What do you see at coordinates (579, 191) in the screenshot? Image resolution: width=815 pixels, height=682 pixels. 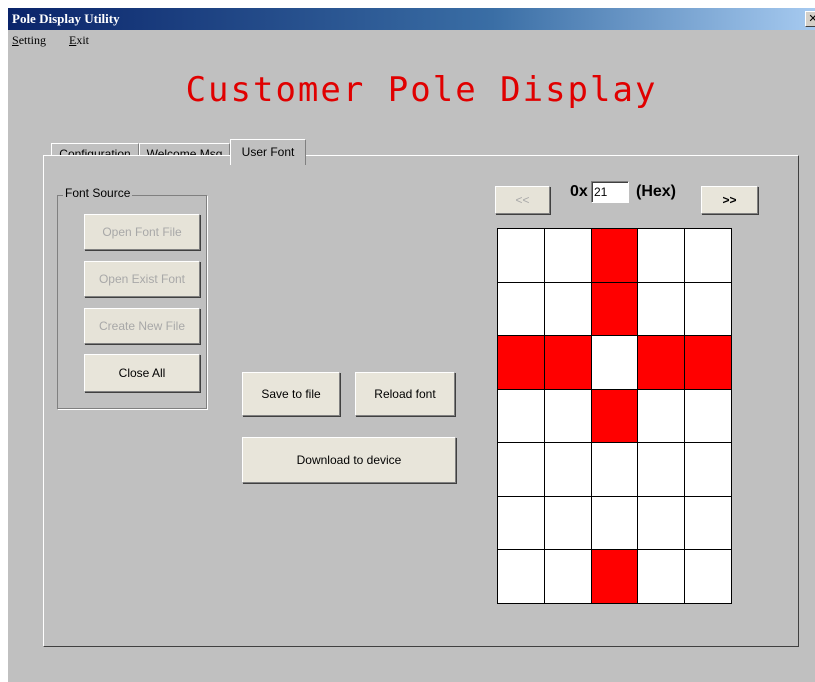 I see `hex-prefix-label: 0x` at bounding box center [579, 191].